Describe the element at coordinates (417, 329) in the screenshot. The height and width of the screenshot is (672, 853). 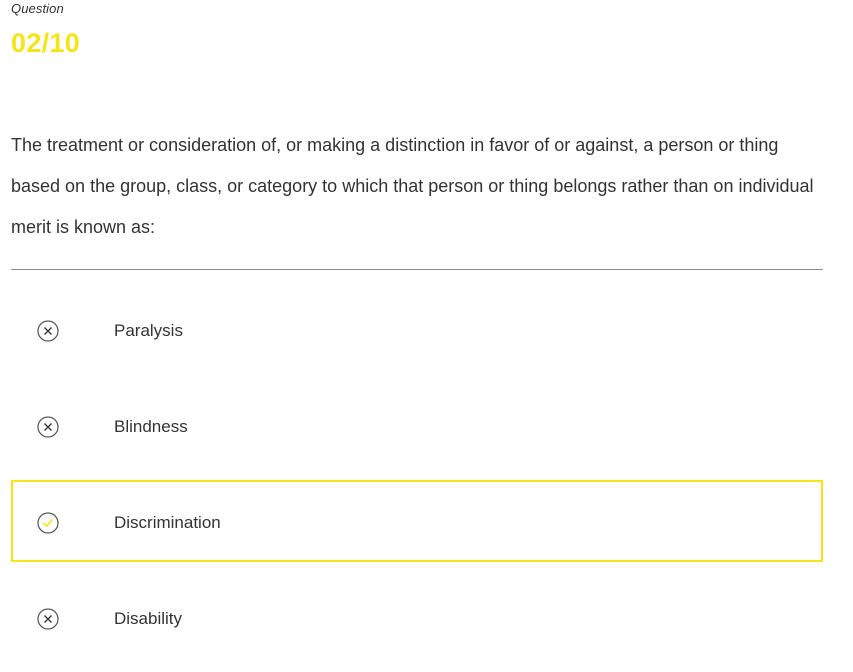
I see `answer-option-paralysis: Paralysis` at that location.